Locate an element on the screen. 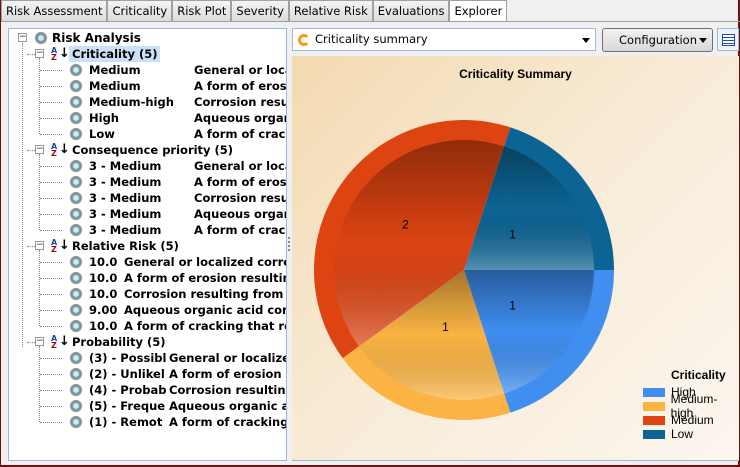 The width and height of the screenshot is (740, 467). configuration-label: Configuration is located at coordinates (658, 40).